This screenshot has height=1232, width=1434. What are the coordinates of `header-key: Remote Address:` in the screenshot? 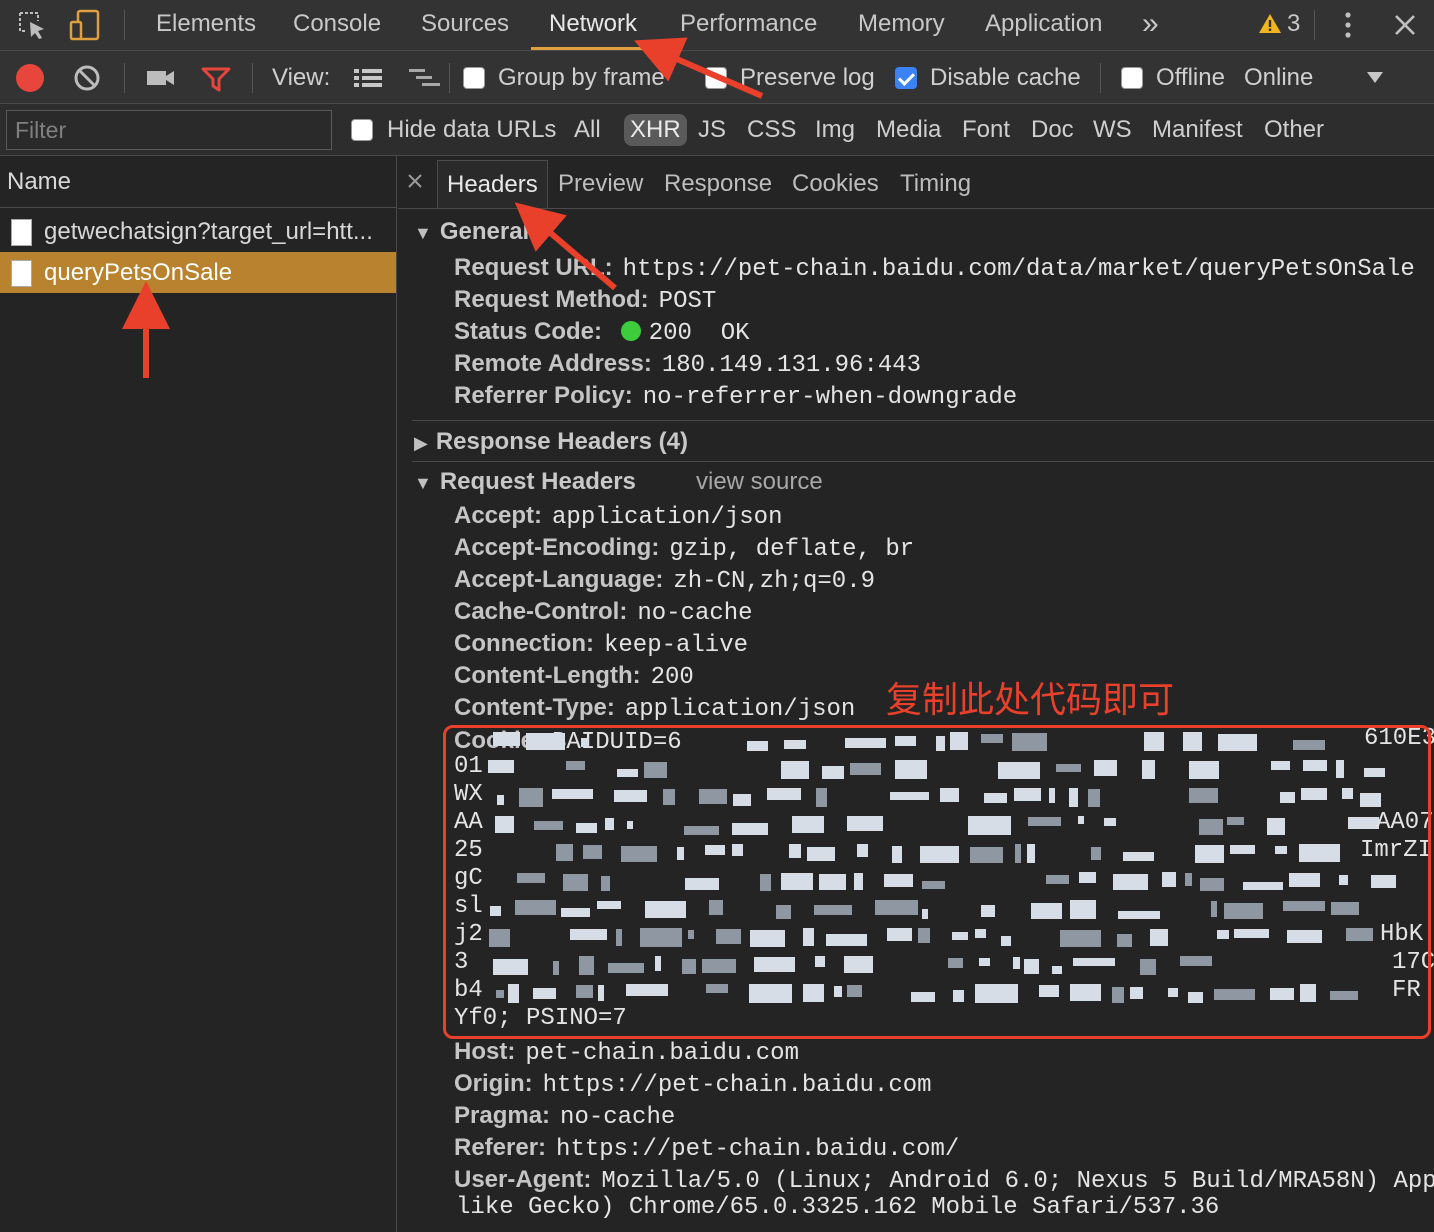 It's located at (553, 363).